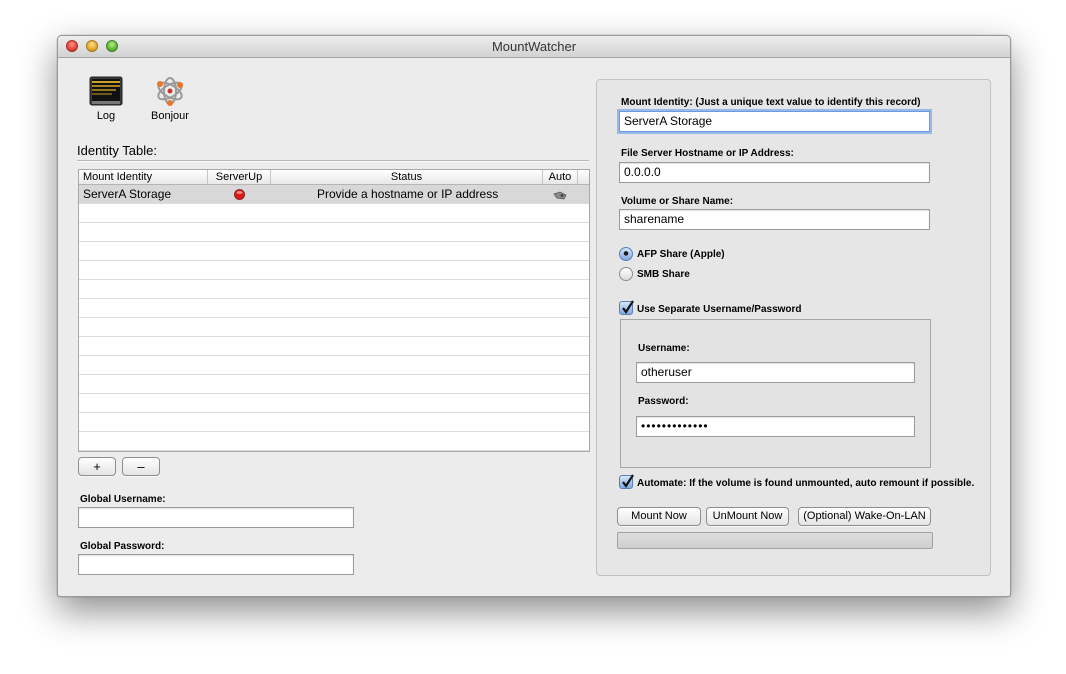  What do you see at coordinates (864, 516) in the screenshot?
I see `wake-on-lan-button: (Optional) Wake-On-LAN` at bounding box center [864, 516].